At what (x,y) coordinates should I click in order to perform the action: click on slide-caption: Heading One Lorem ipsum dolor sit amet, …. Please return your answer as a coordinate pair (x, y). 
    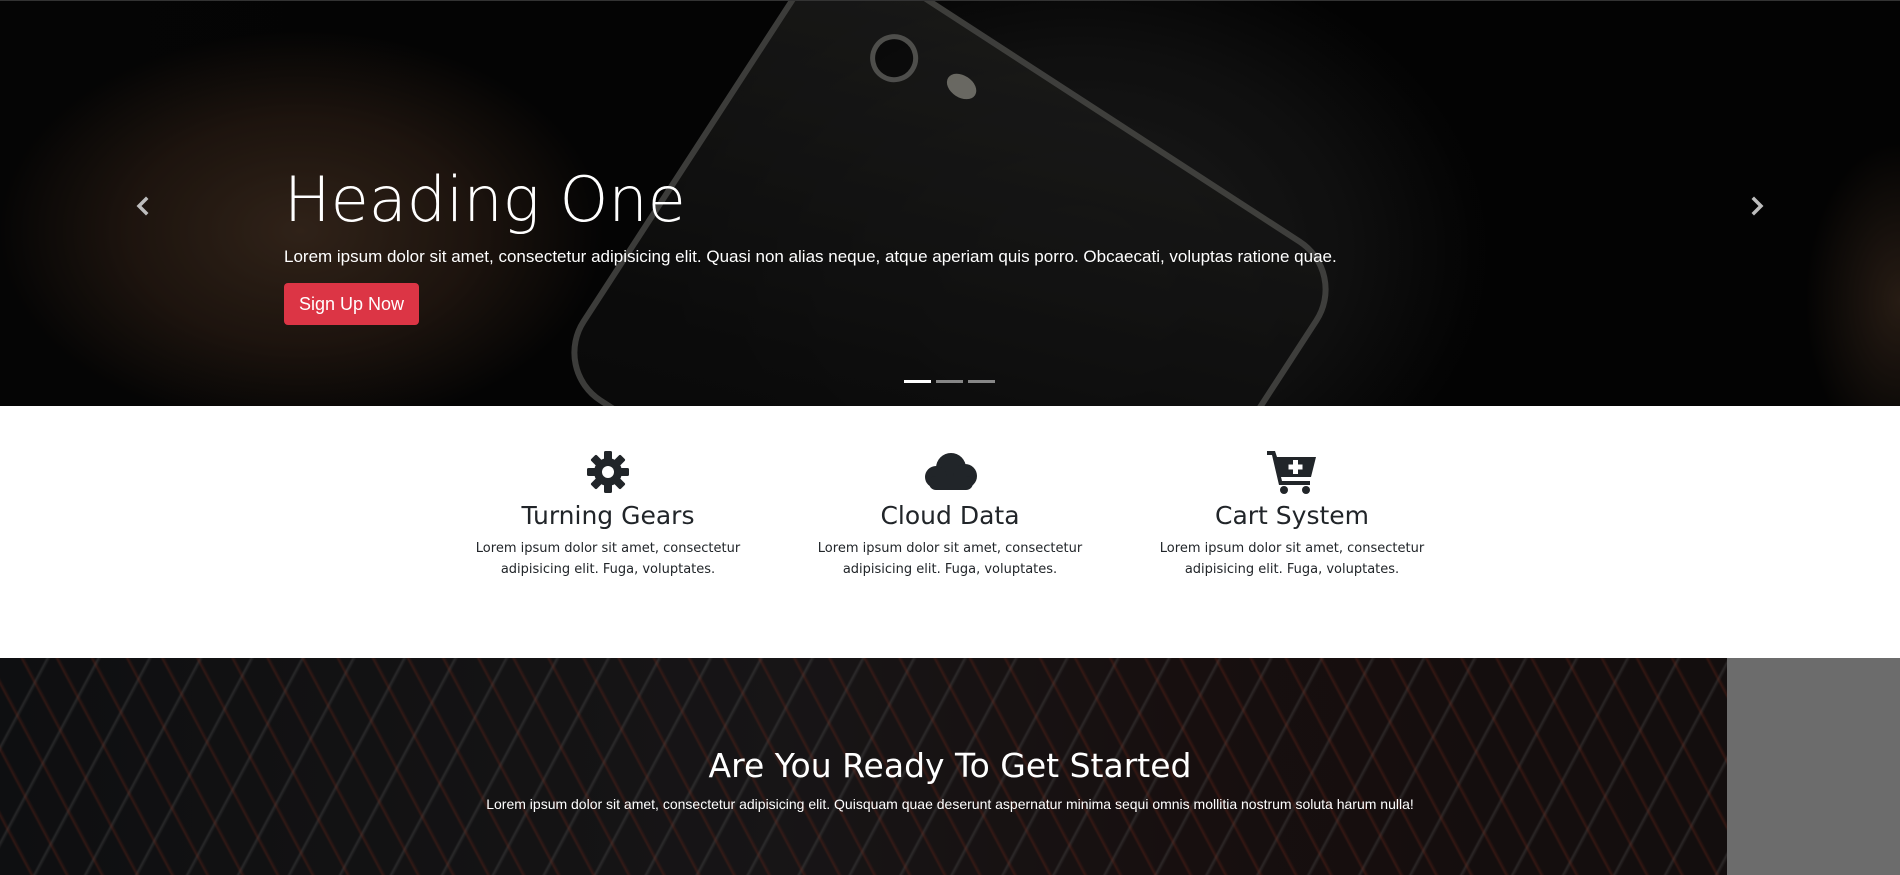
    Looking at the image, I should click on (884, 243).